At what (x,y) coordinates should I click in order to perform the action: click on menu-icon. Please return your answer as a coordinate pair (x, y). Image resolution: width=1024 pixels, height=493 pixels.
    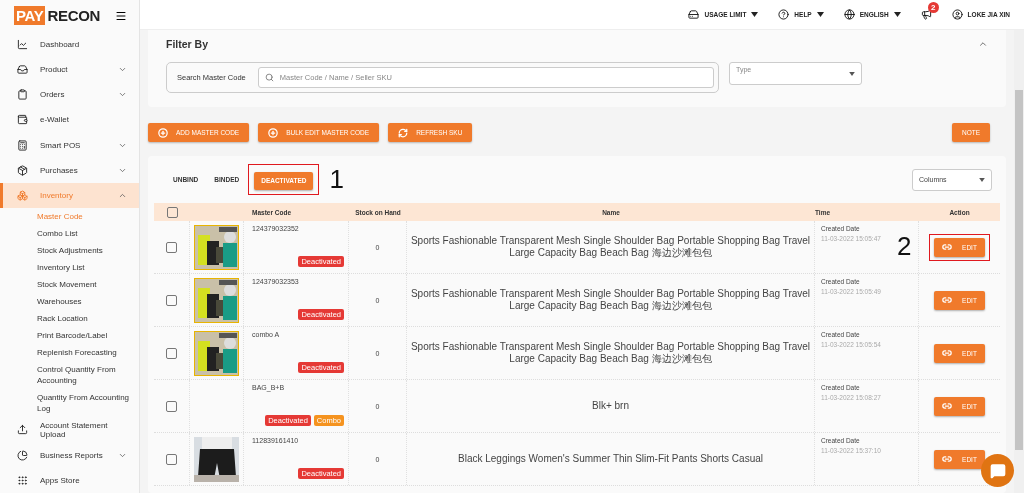
    Looking at the image, I should click on (121, 15).